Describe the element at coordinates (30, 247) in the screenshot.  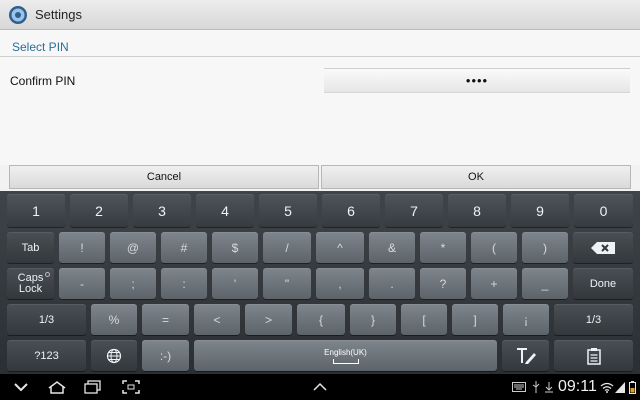
I see `tab-key: Tab` at that location.